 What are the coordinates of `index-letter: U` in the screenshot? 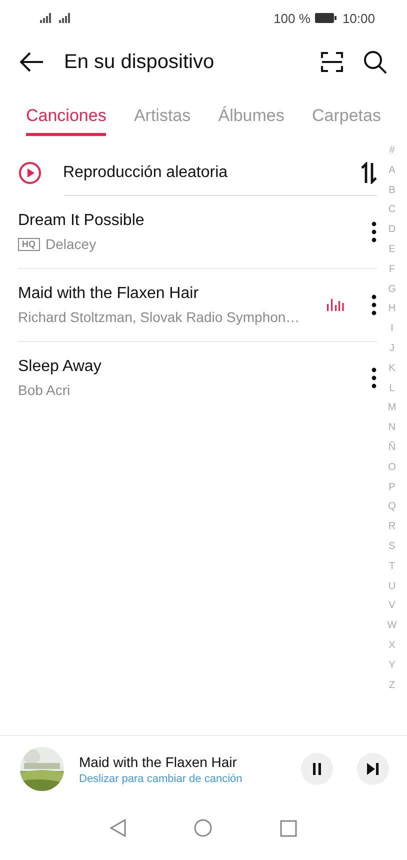 It's located at (392, 586).